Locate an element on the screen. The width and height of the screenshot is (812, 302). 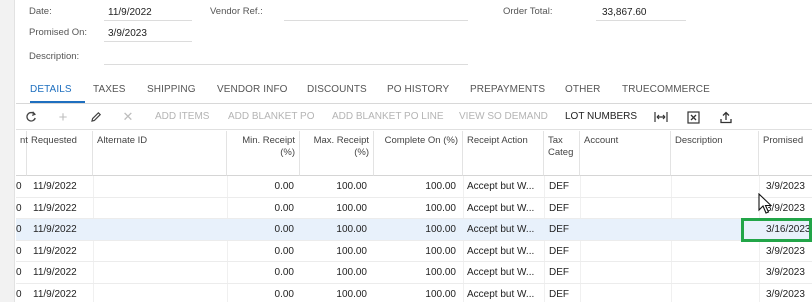
left-edge-strip is located at coordinates (7, 151).